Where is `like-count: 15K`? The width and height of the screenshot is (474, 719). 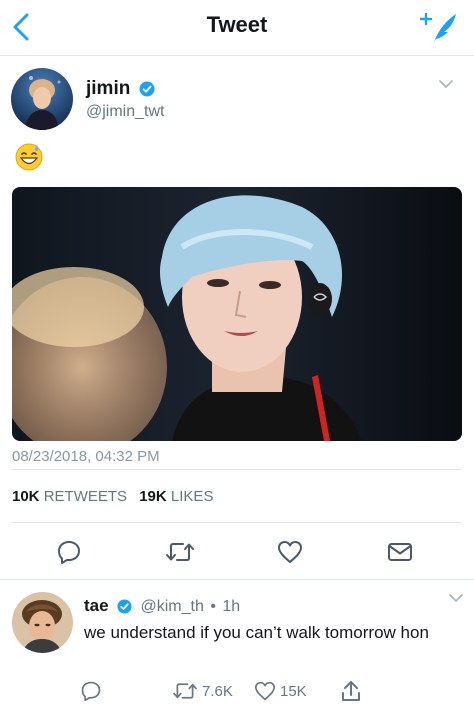 like-count: 15K is located at coordinates (293, 691).